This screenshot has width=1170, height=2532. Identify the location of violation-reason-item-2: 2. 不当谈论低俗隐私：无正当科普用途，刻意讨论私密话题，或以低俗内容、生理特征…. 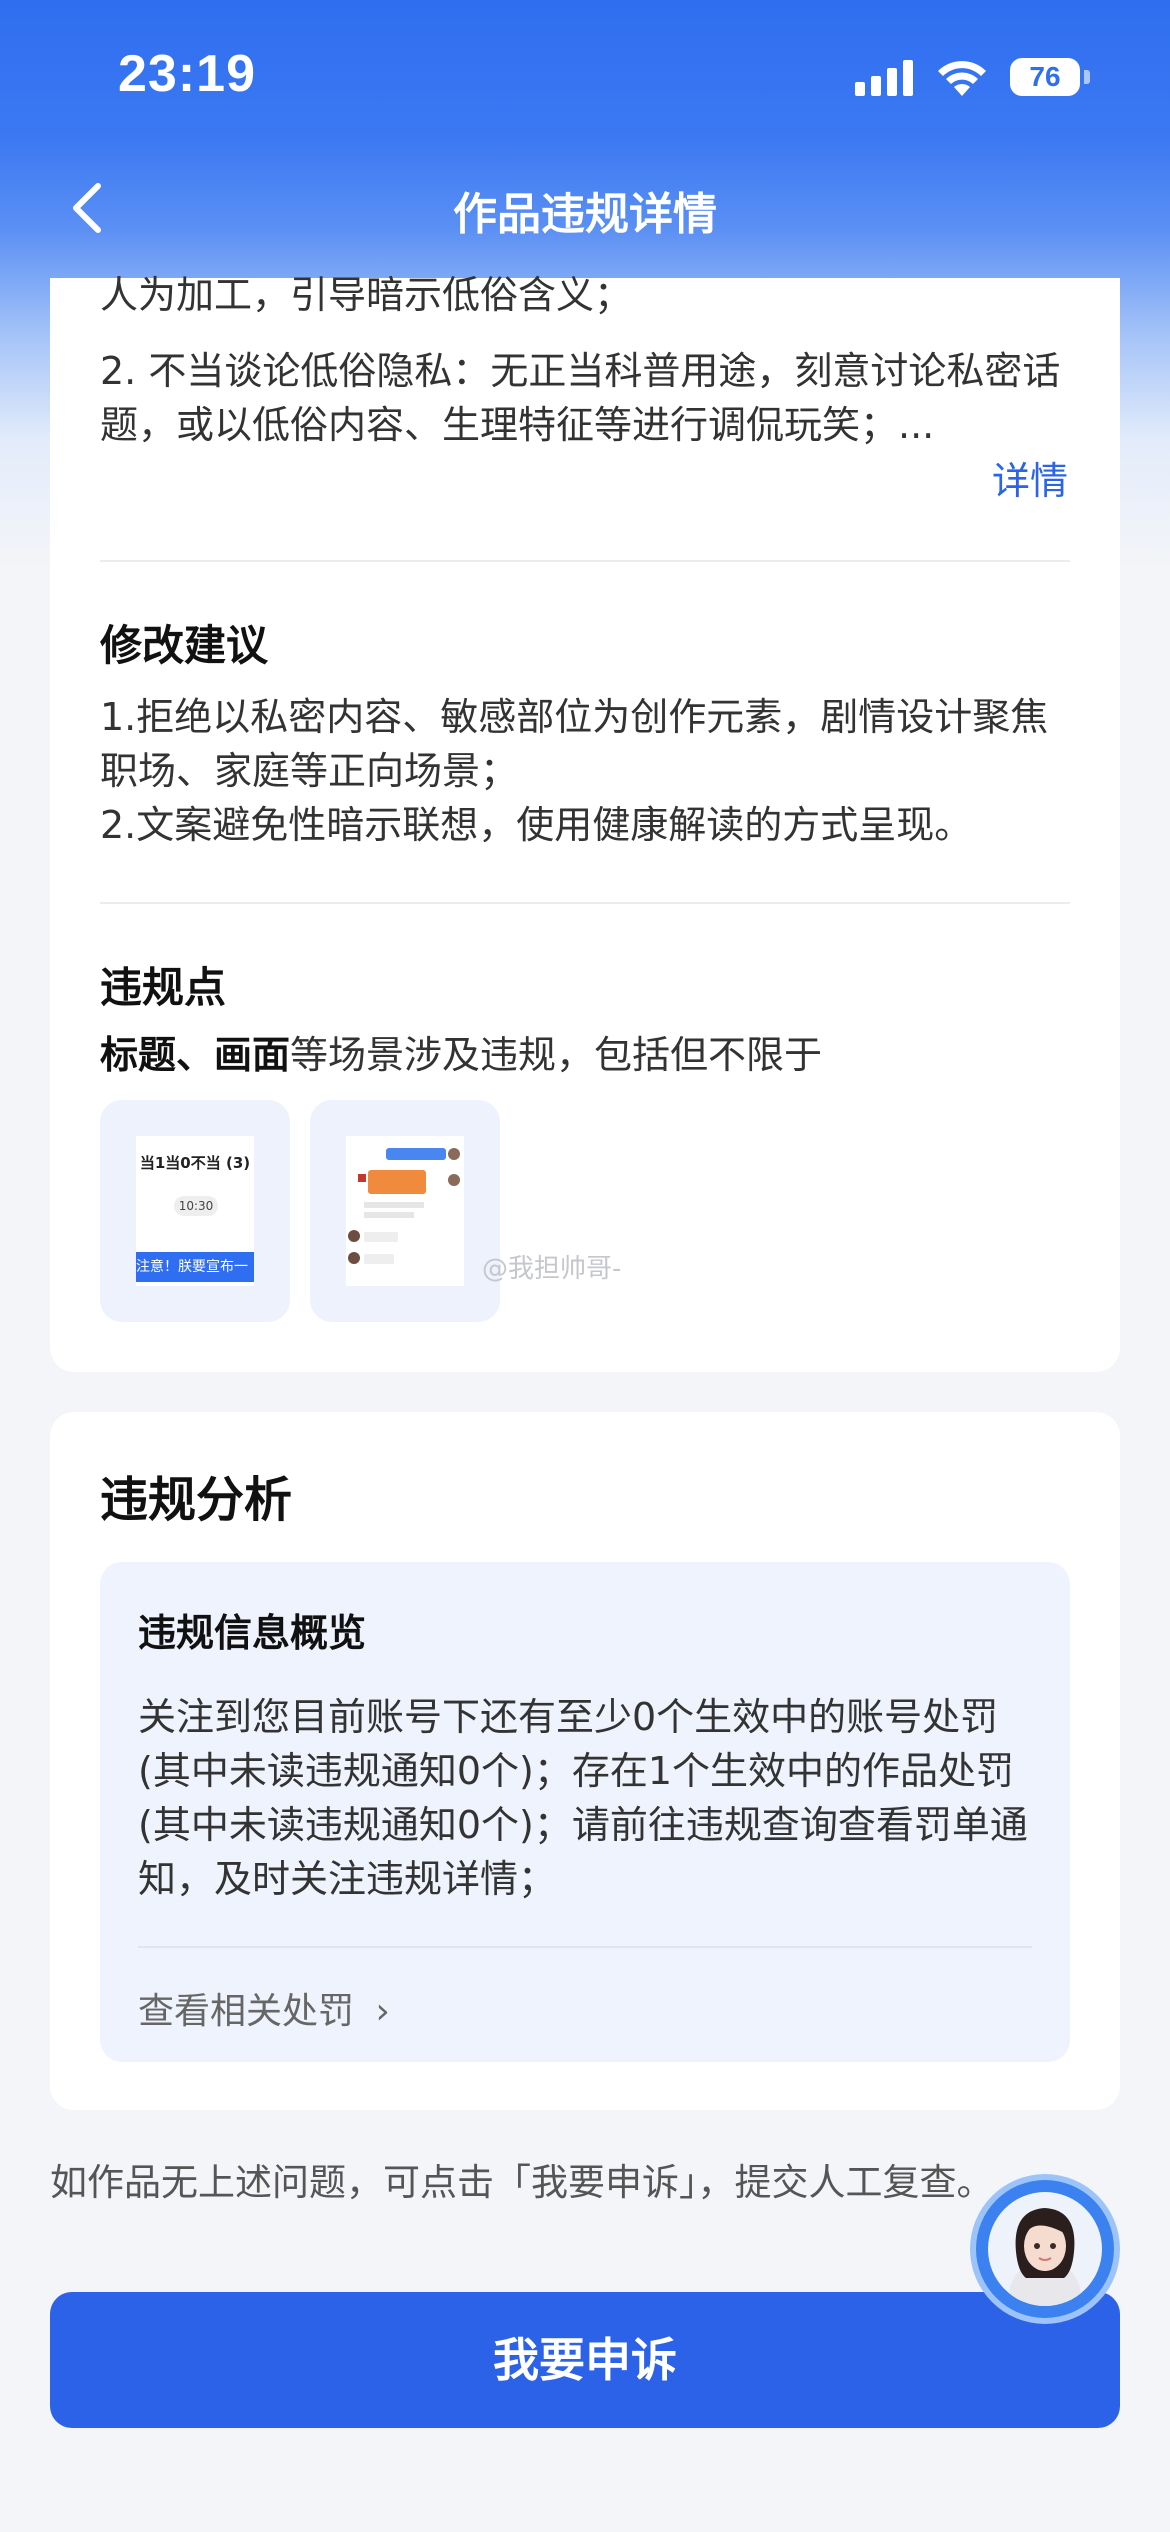
(580, 398).